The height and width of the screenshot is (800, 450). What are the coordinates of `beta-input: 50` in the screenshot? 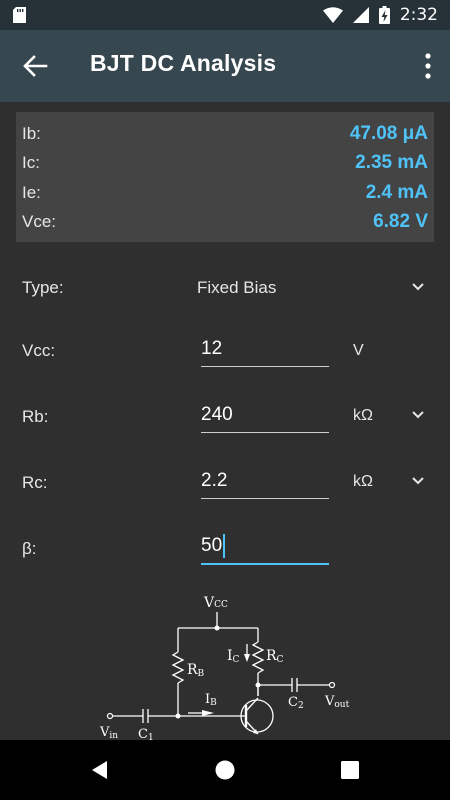 It's located at (265, 549).